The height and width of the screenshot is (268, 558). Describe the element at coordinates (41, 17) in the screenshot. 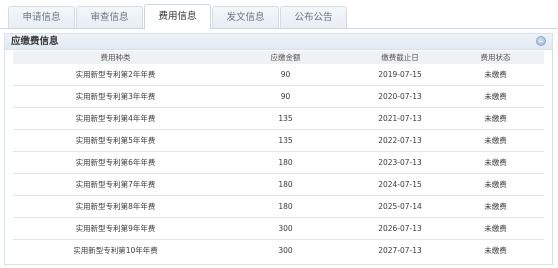

I see `tab-application-info: 申请信息` at that location.